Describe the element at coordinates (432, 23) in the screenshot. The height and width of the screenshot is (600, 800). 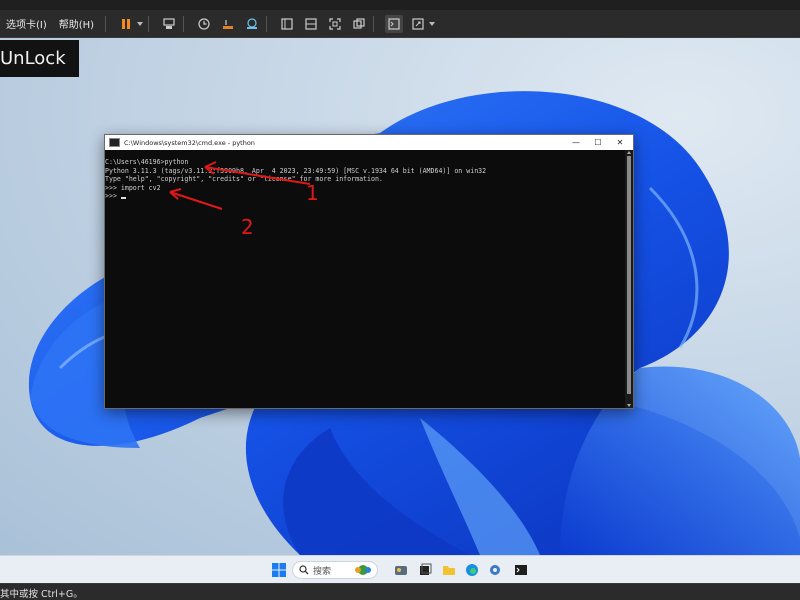
I see `stretch-dropdown-caret` at that location.